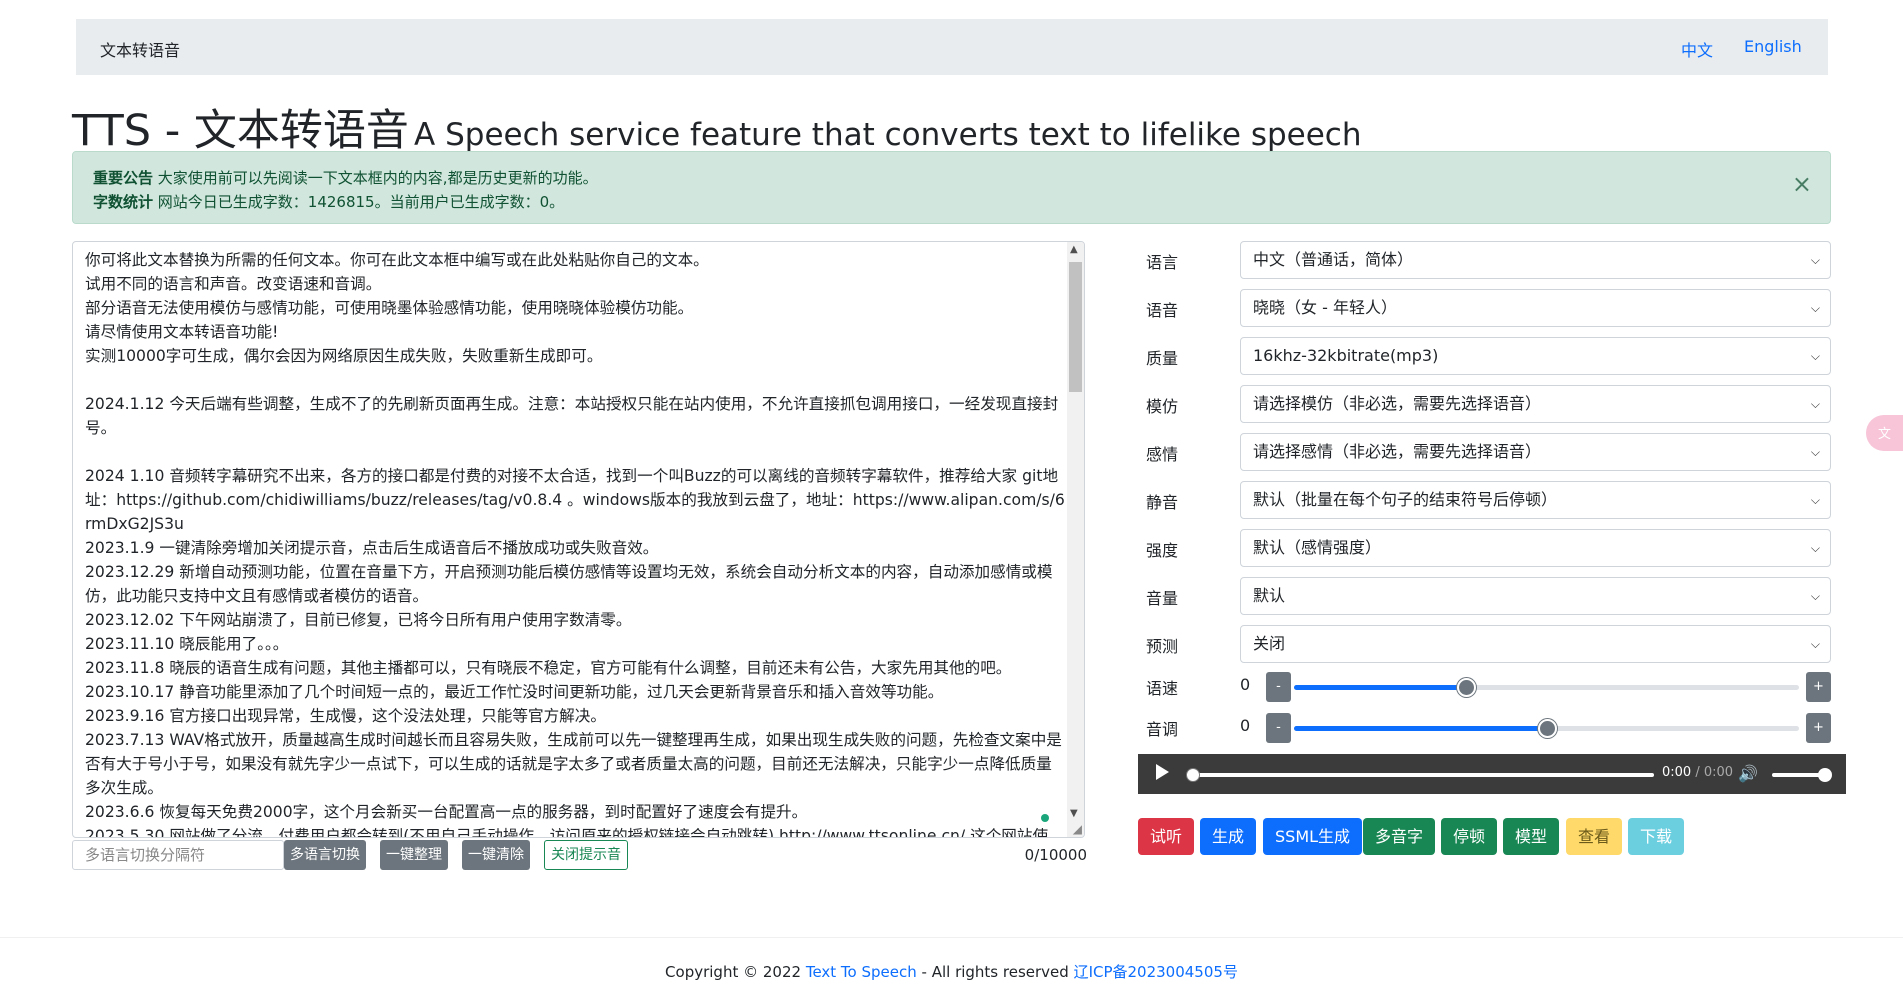  What do you see at coordinates (1162, 688) in the screenshot?
I see `rate-label: 语速` at bounding box center [1162, 688].